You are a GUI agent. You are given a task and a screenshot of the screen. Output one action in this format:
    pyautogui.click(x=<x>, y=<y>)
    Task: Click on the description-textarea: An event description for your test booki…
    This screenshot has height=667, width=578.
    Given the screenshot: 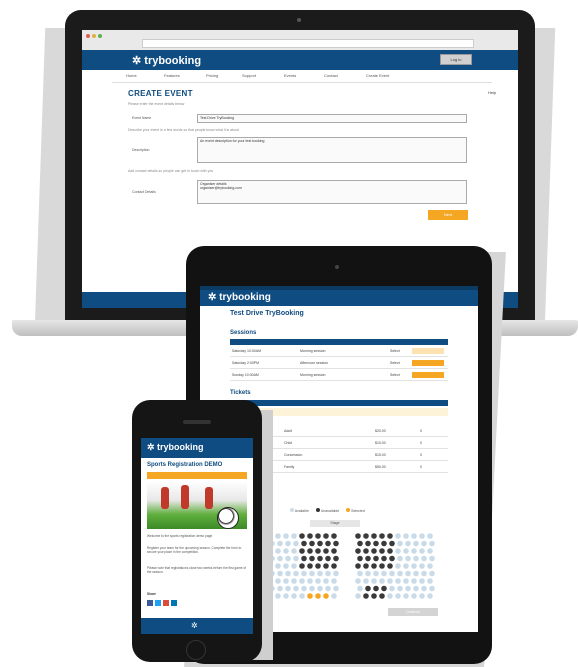 What is the action you would take?
    pyautogui.click(x=332, y=150)
    